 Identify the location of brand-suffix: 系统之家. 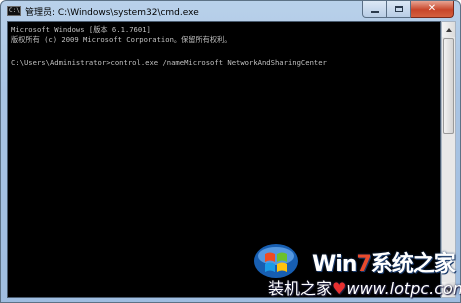
(413, 264).